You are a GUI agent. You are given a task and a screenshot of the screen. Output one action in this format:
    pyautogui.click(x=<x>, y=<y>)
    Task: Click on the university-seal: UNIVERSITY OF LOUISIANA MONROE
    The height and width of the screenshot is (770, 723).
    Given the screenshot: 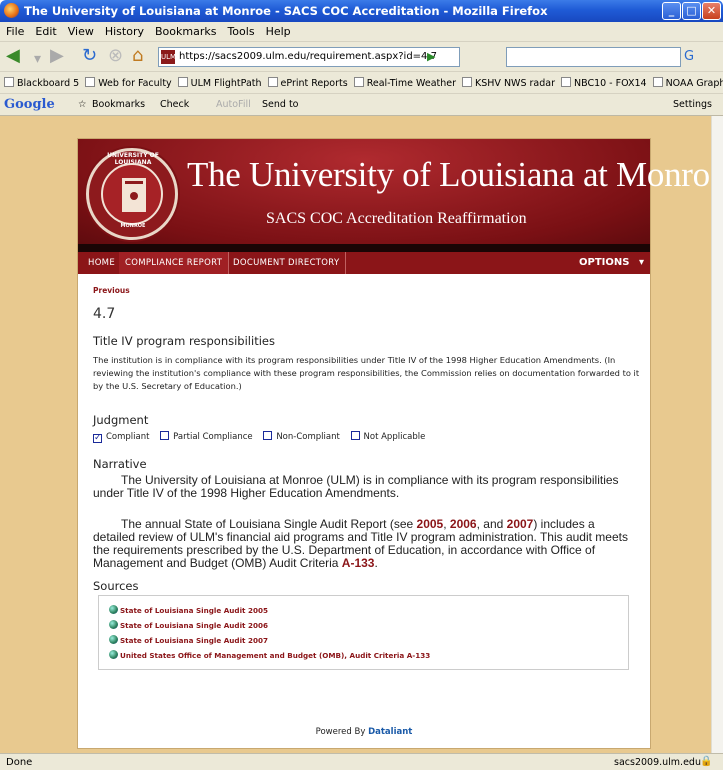 What is the action you would take?
    pyautogui.click(x=132, y=194)
    